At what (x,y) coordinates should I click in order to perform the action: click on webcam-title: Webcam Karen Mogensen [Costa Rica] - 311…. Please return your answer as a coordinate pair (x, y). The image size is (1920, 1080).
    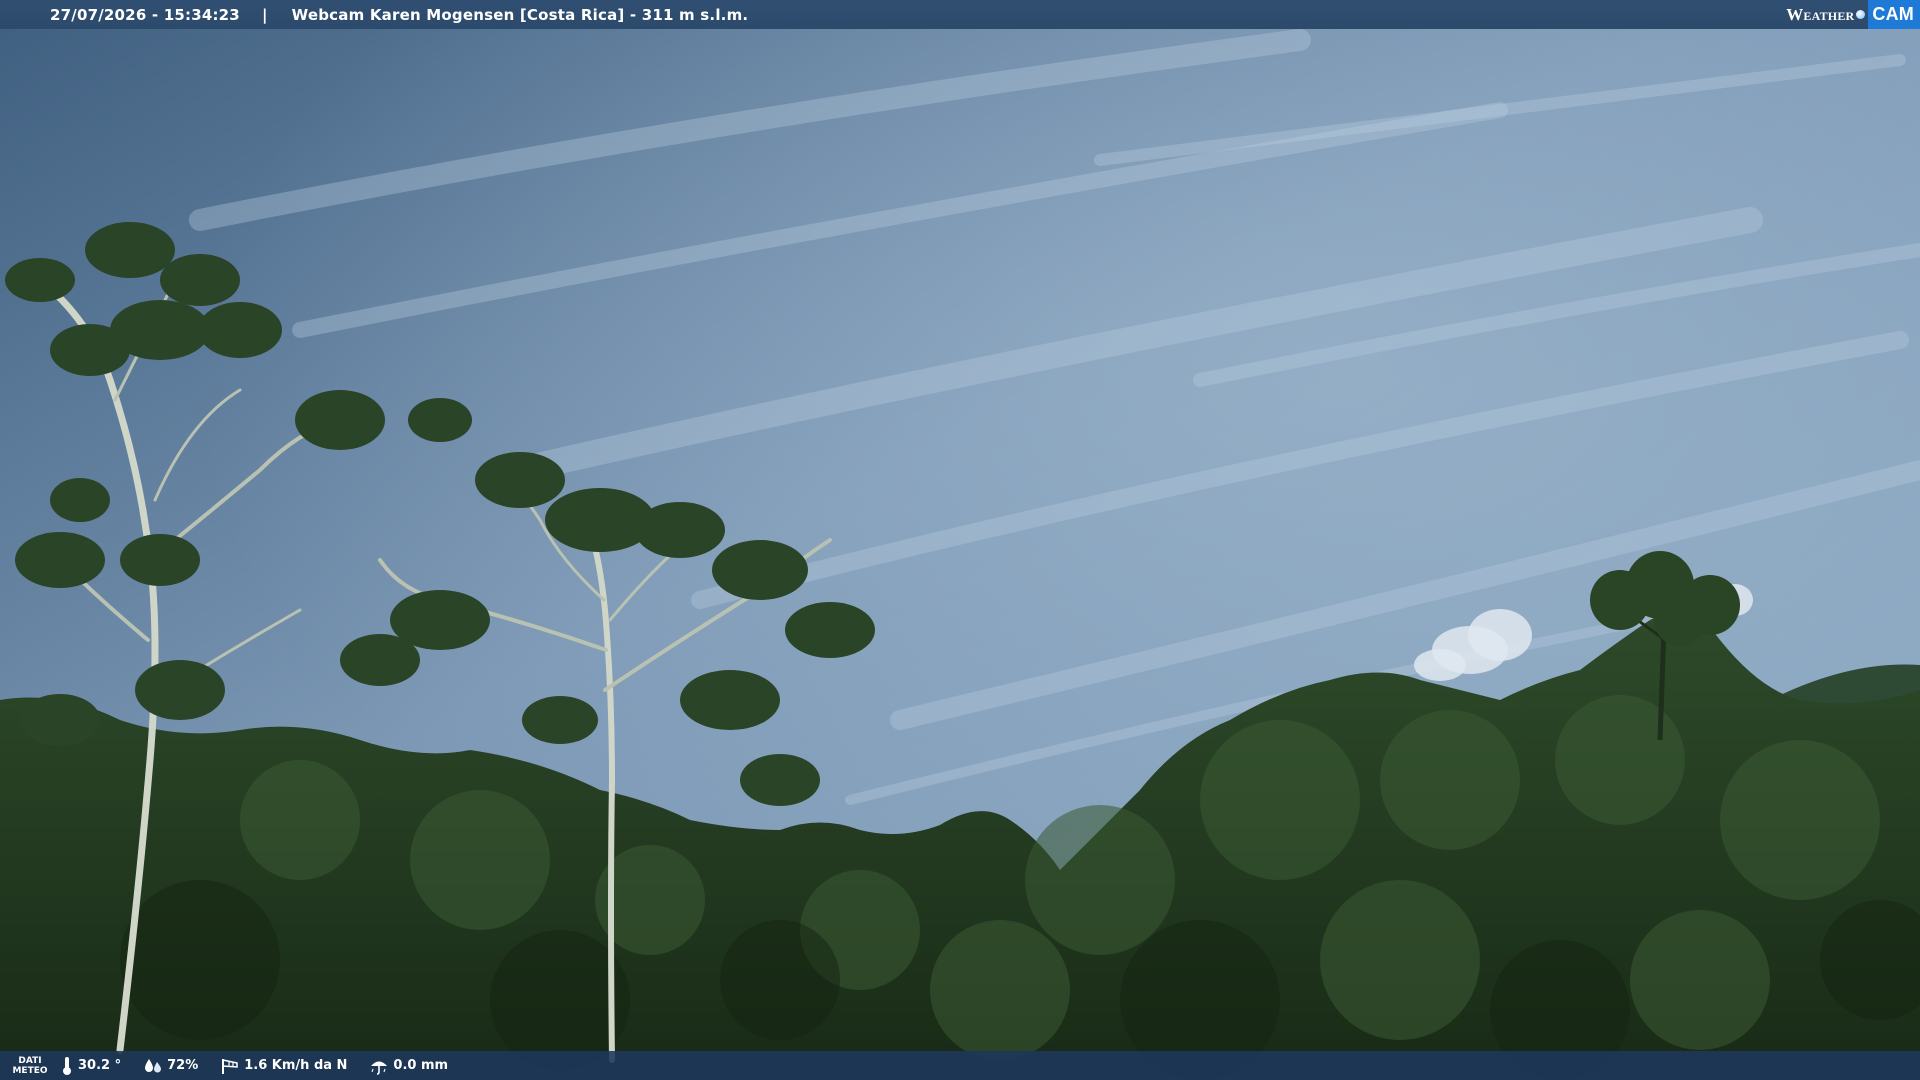
    Looking at the image, I should click on (520, 14).